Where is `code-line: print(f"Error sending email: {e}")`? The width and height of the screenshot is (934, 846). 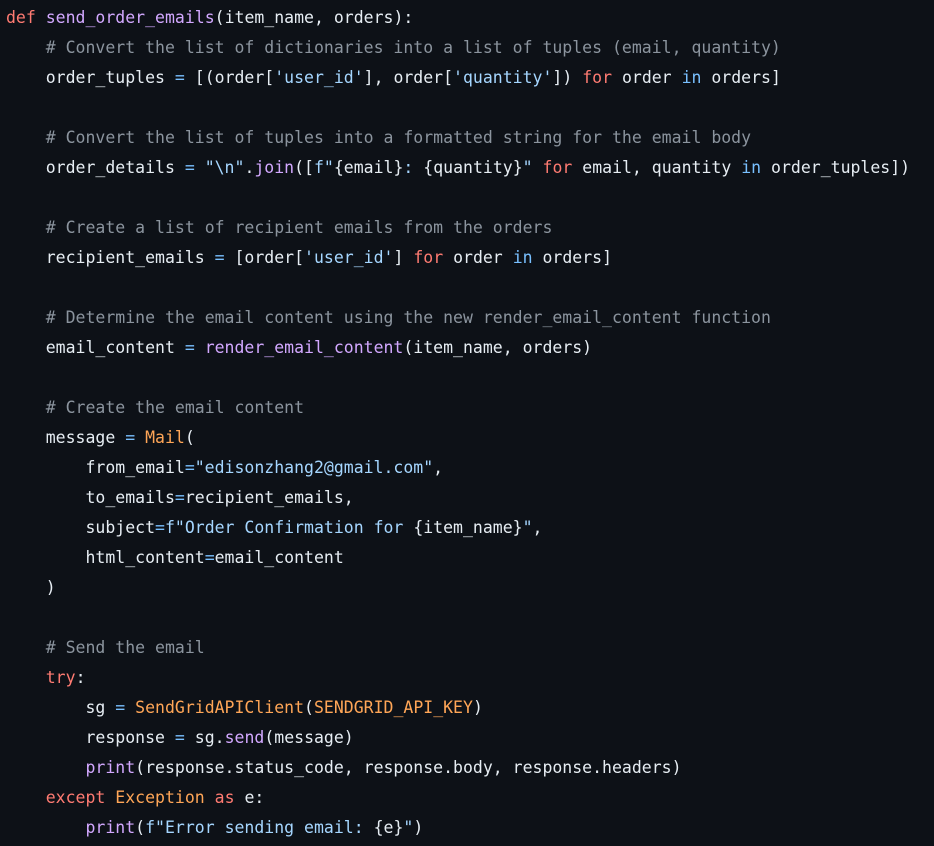 code-line: print(f"Error sending email: {e}") is located at coordinates (470, 828).